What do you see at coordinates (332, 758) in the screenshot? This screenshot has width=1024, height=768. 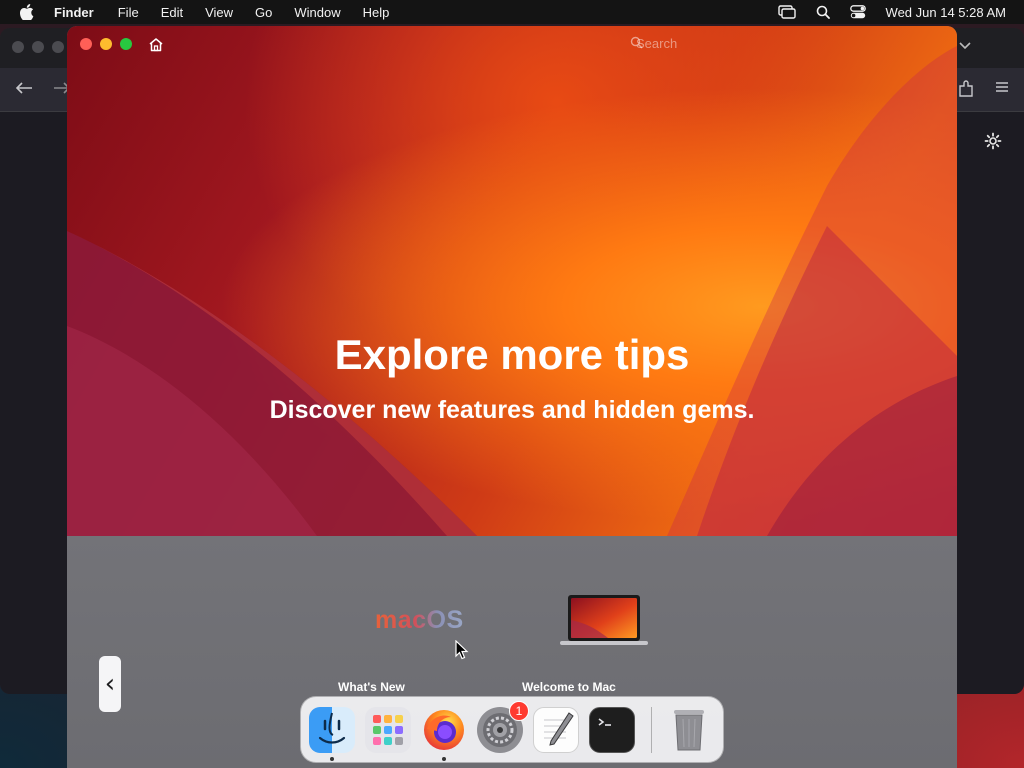 I see `finder-running-indicator` at bounding box center [332, 758].